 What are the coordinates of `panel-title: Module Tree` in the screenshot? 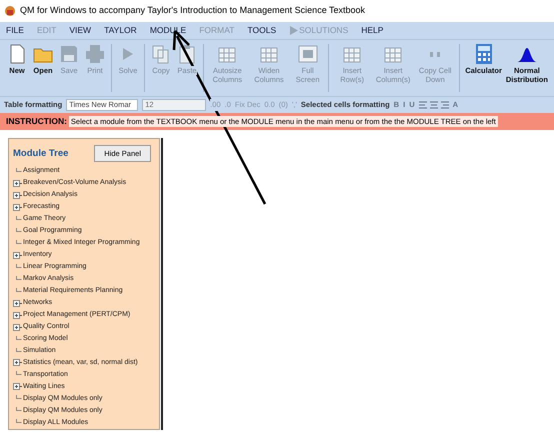 It's located at (40, 153).